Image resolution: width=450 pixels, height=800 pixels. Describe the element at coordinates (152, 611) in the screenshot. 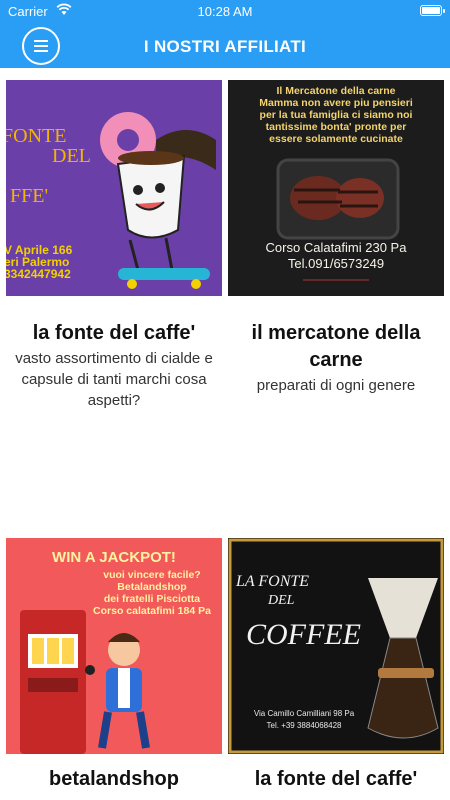

I see `img-text: Corso calatafimi 184 Pa` at that location.